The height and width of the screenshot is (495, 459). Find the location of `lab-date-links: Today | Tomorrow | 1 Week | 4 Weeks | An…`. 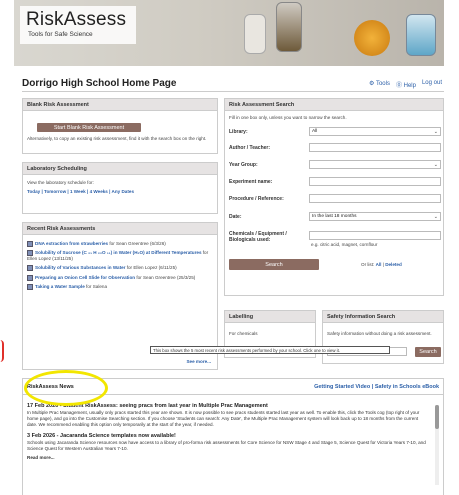

lab-date-links: Today | Tomorrow | 1 Week | 4 Weeks | An… is located at coordinates (80, 192).